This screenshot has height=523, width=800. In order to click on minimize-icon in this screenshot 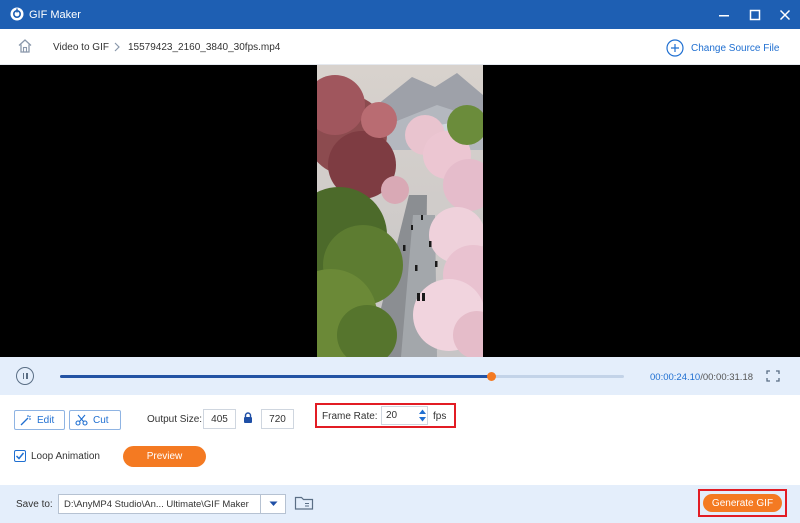, I will do `click(724, 16)`.